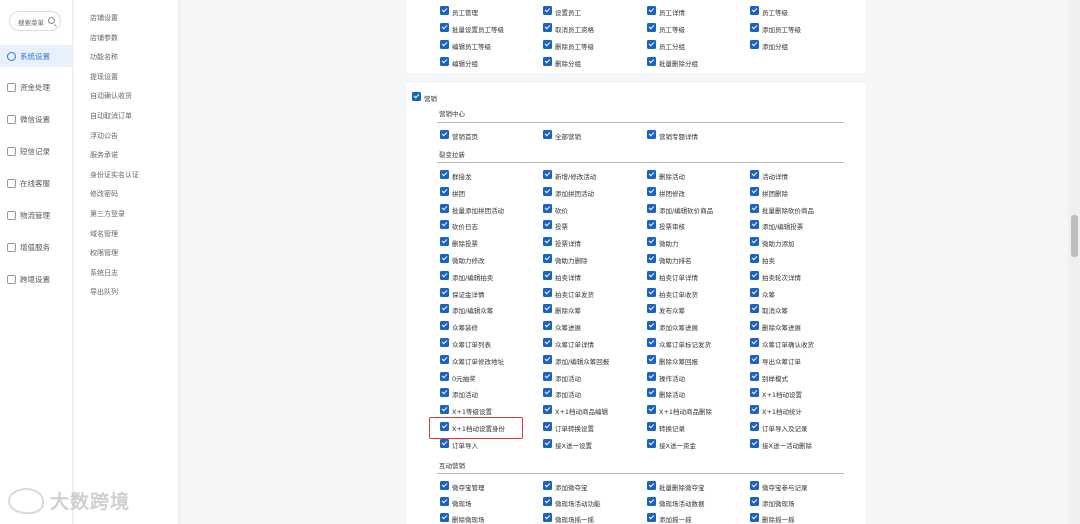 This screenshot has width=1080, height=524. I want to click on search-input: 搜索菜单, so click(35, 21).